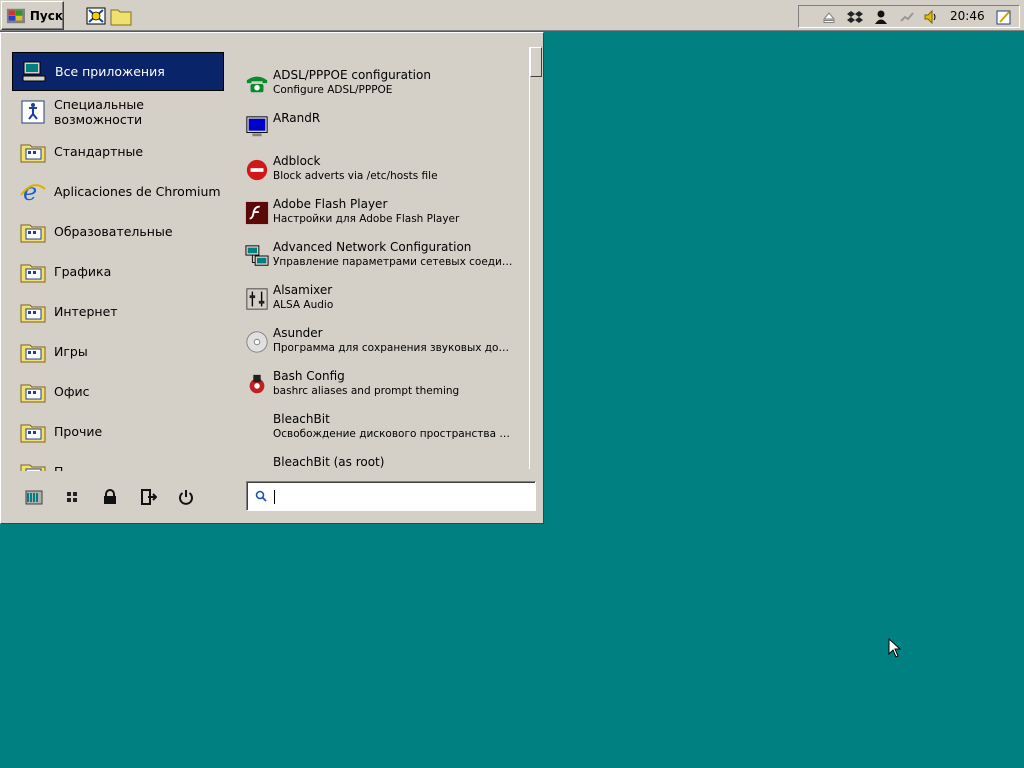  What do you see at coordinates (931, 17) in the screenshot?
I see `volume-icon` at bounding box center [931, 17].